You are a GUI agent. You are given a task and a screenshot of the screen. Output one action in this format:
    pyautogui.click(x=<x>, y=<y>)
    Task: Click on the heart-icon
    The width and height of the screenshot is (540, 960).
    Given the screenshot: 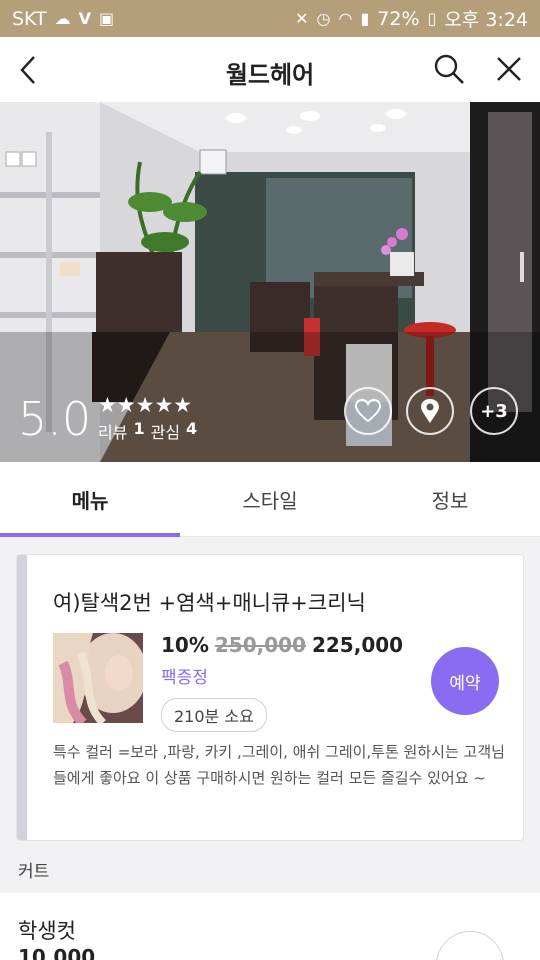 What is the action you would take?
    pyautogui.click(x=368, y=411)
    